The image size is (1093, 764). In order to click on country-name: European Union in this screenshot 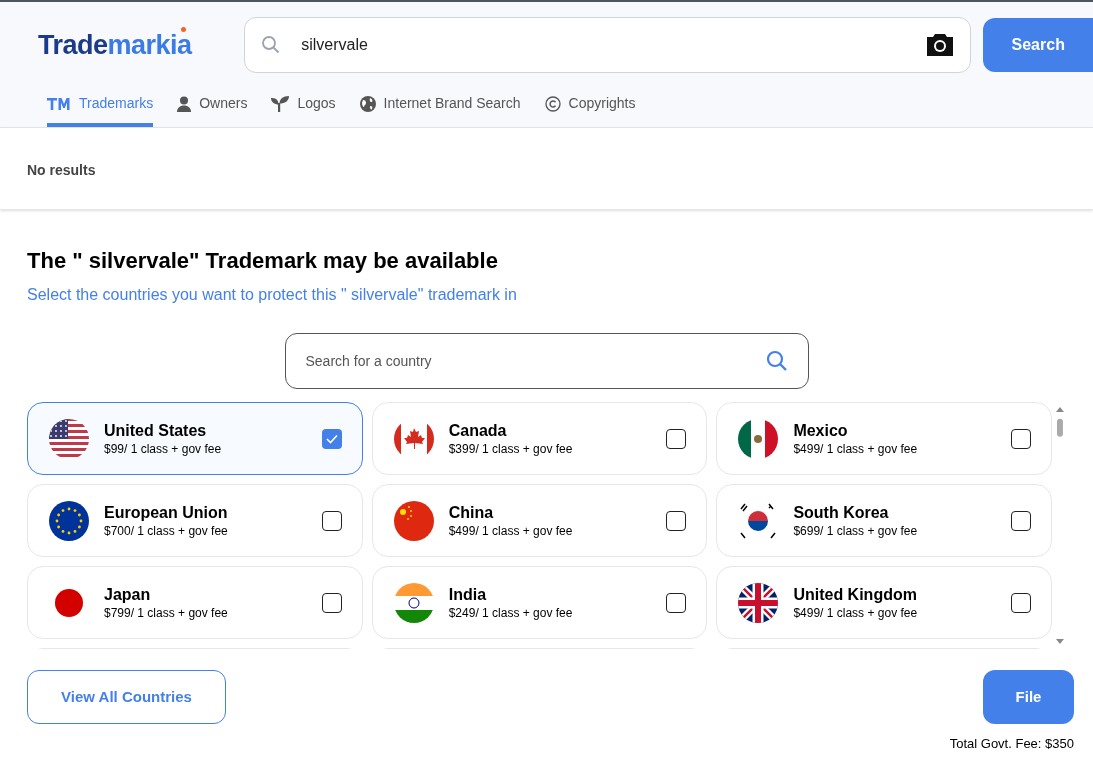, I will do `click(166, 512)`.